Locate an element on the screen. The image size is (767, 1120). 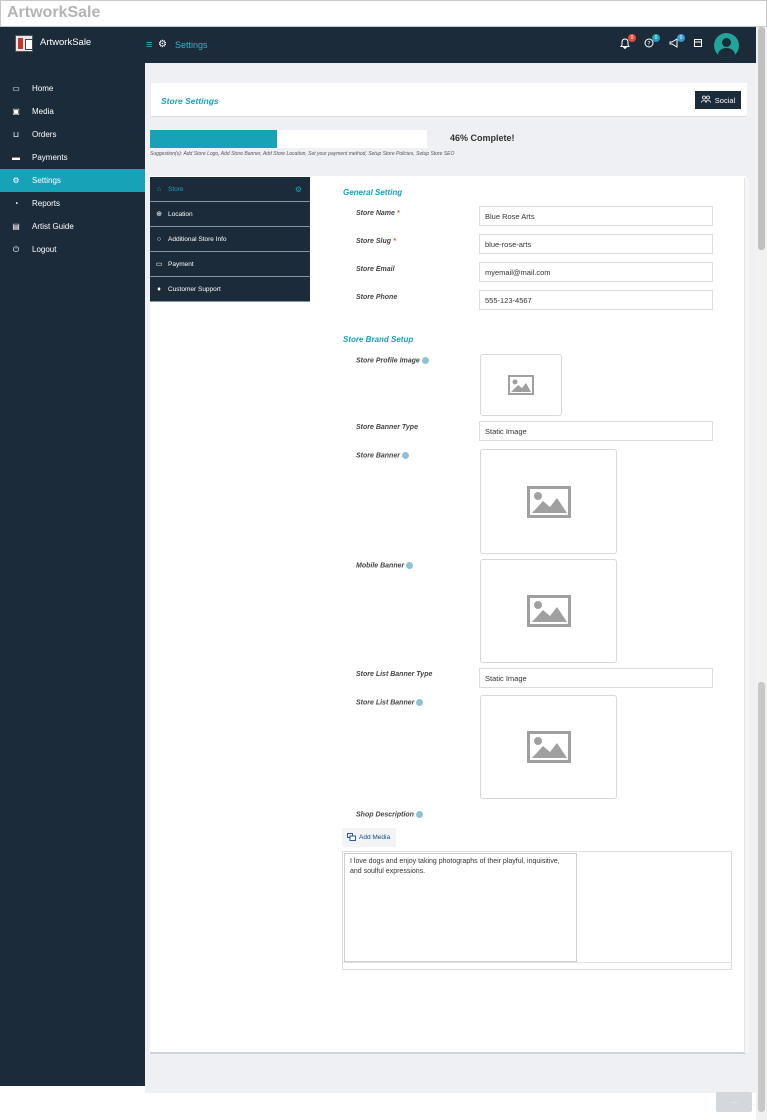
brand-logo-icon is located at coordinates (24, 43).